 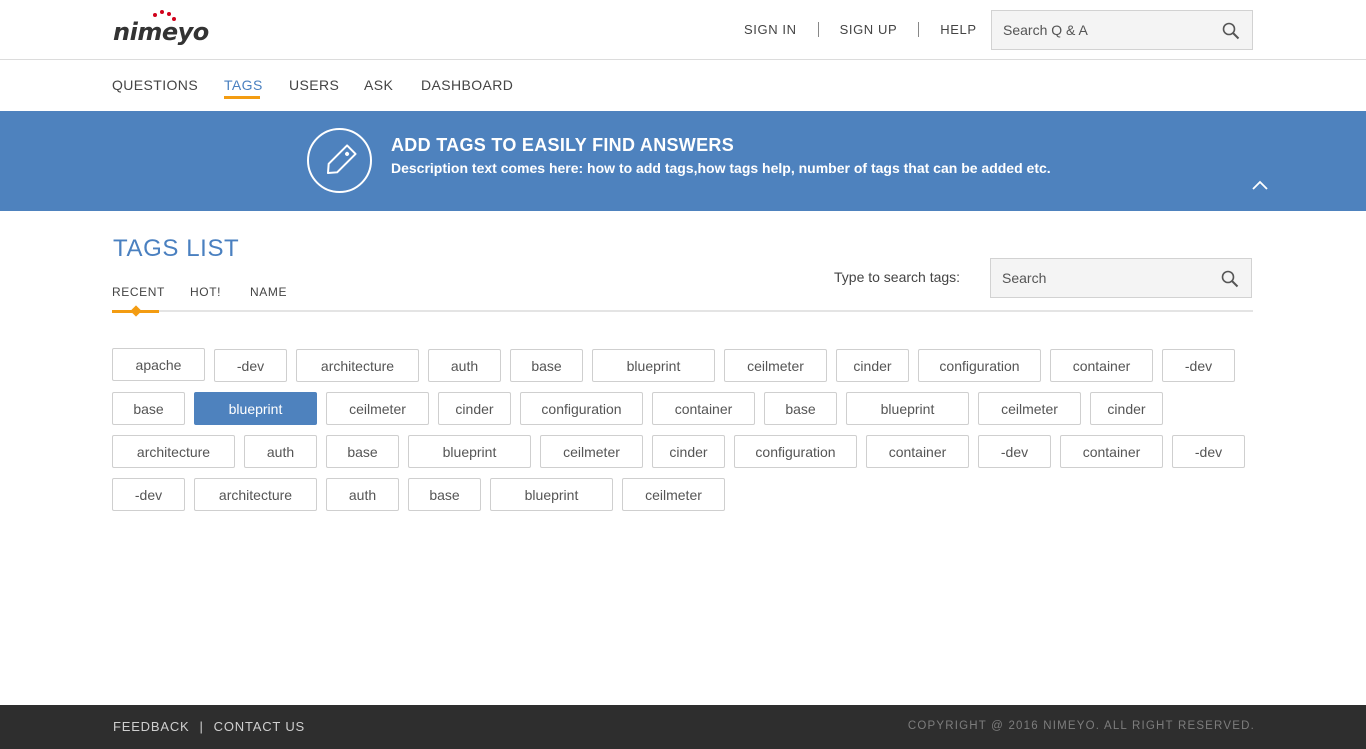 I want to click on nav-ask: ASK, so click(x=378, y=85).